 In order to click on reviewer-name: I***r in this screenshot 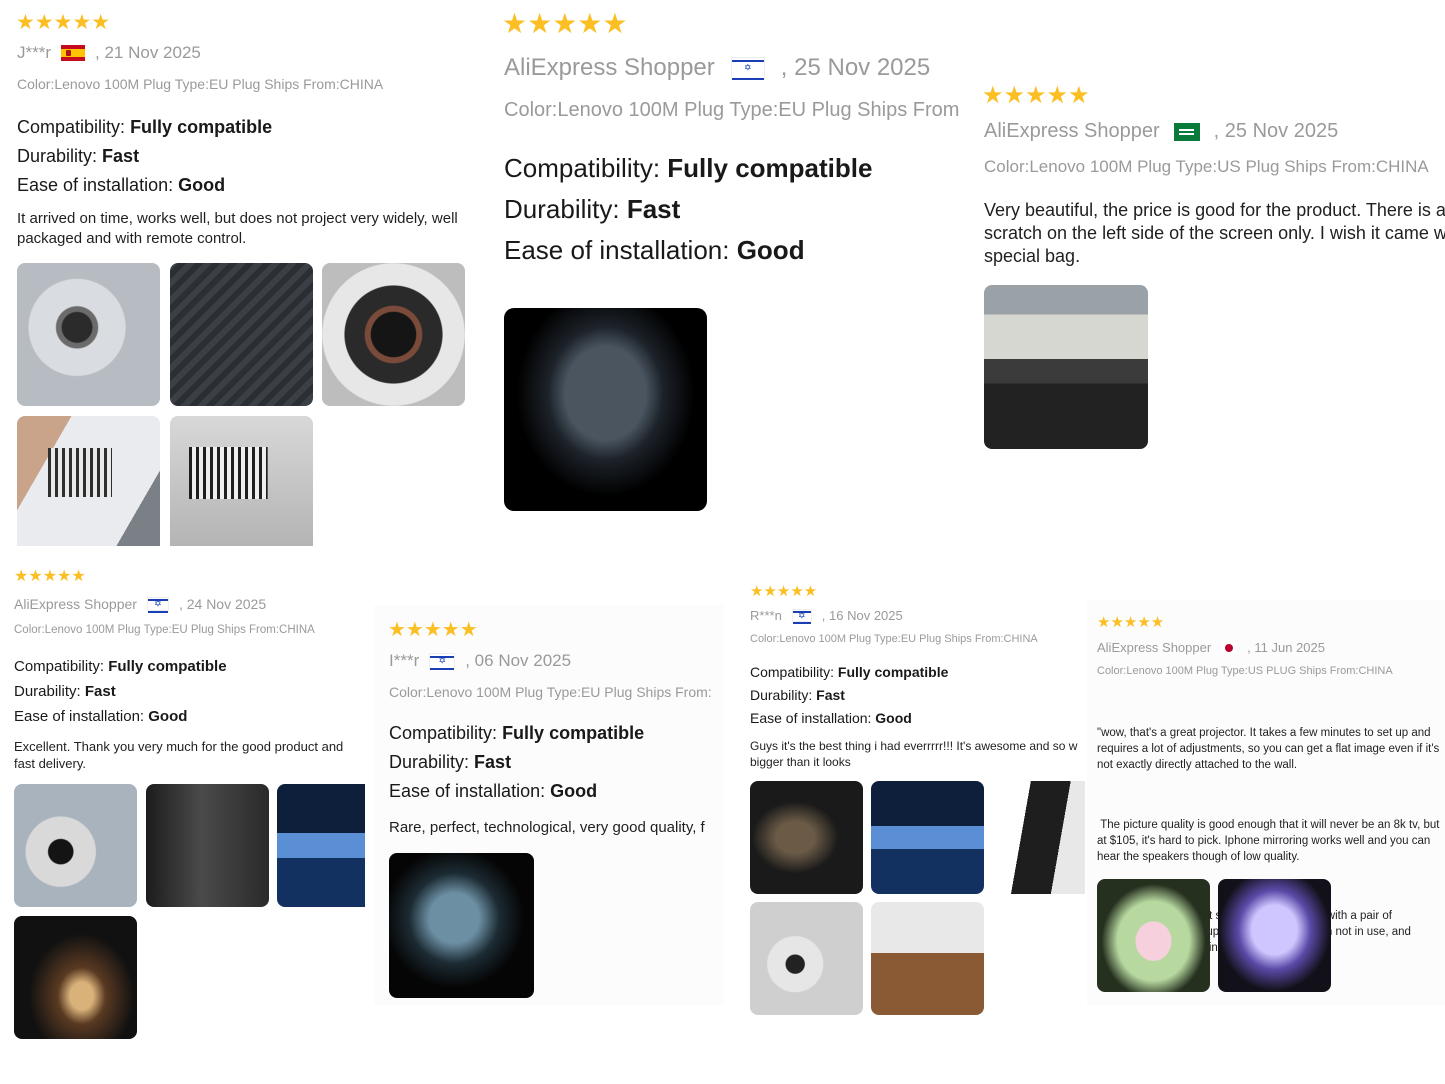, I will do `click(404, 660)`.